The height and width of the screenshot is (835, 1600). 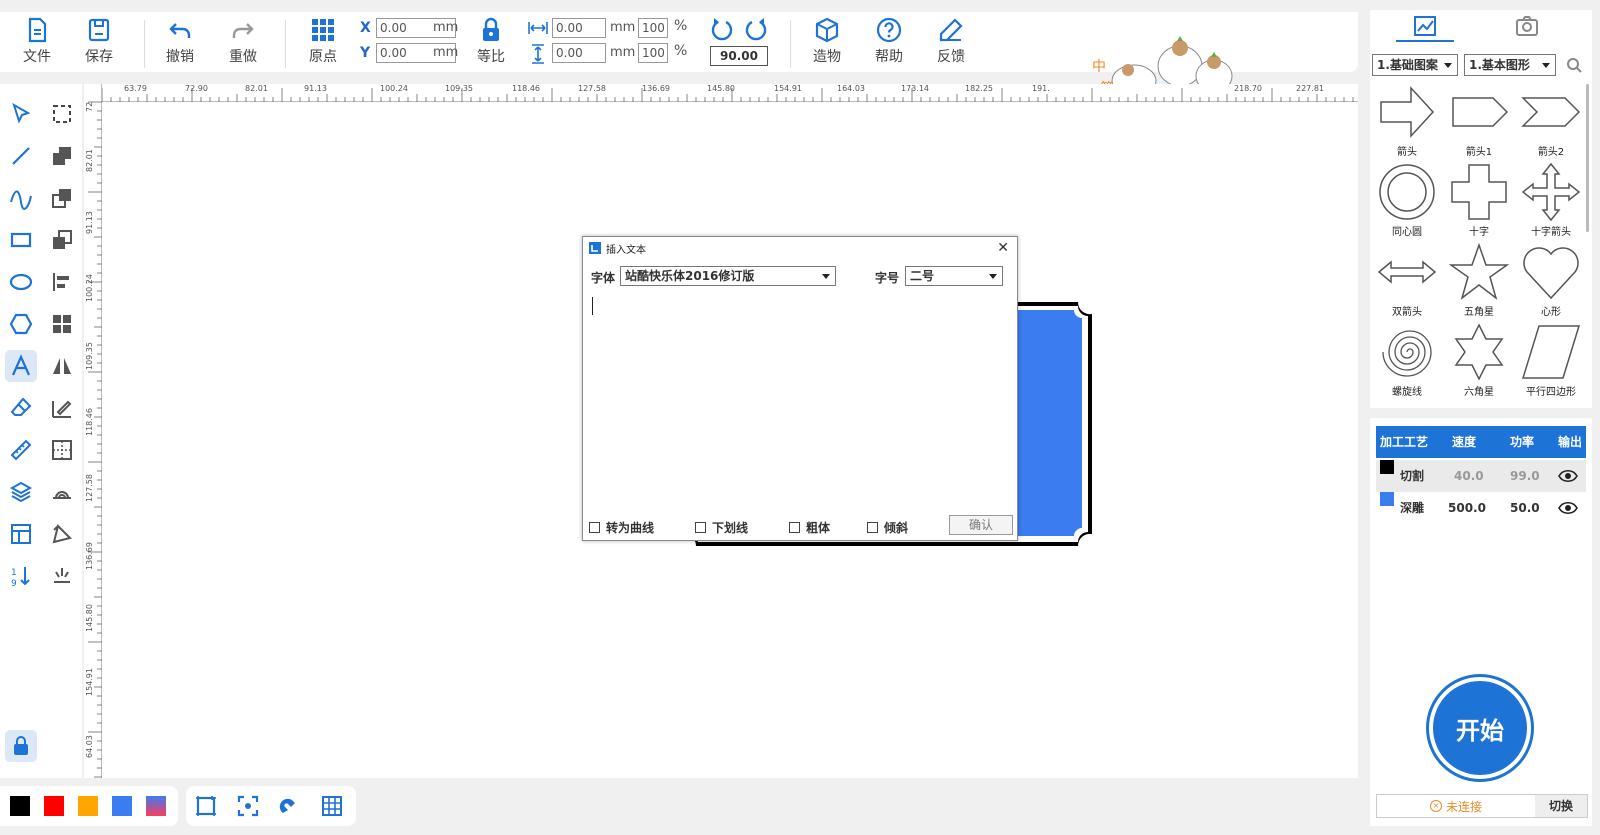 I want to click on category-select: 1.基础图案, so click(x=1415, y=65).